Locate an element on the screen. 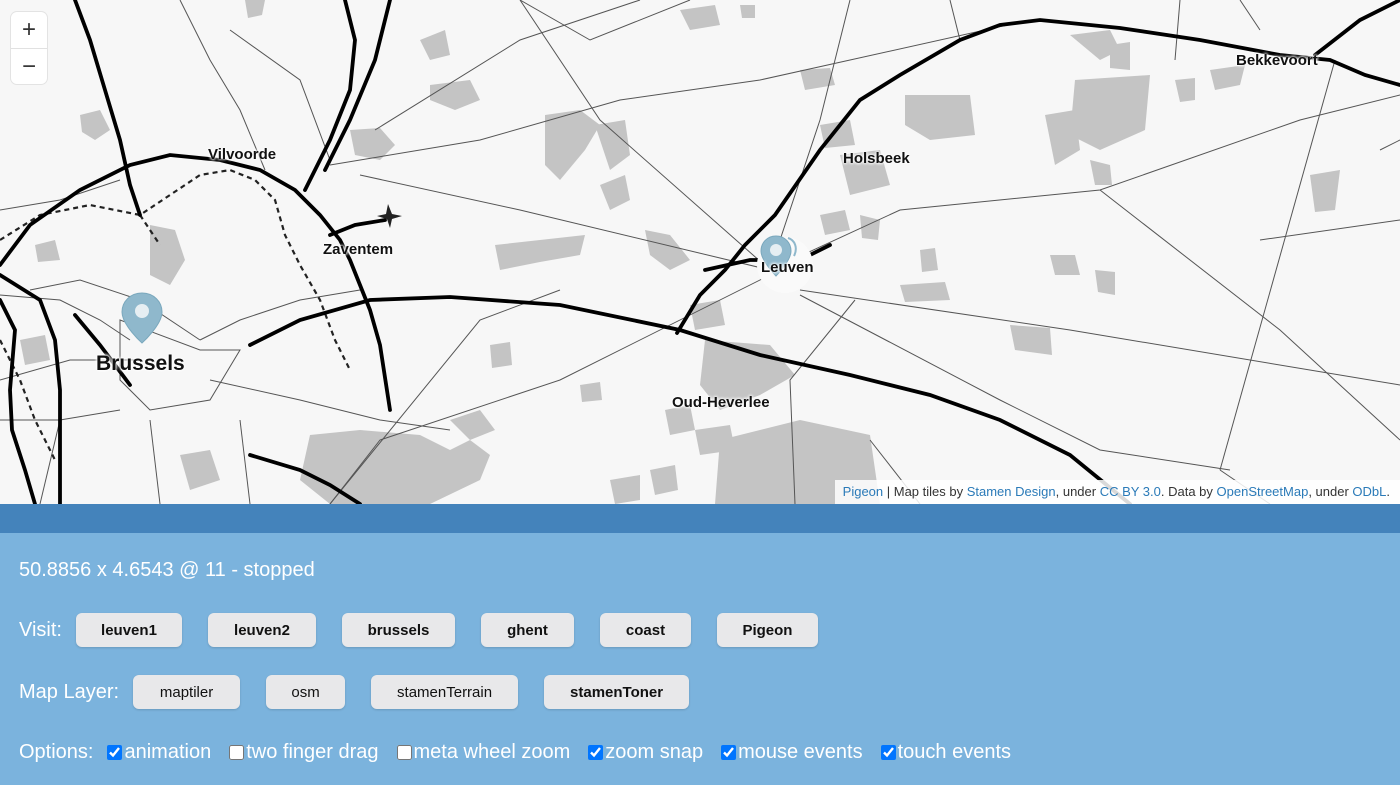  attribution-text: | Map tiles by is located at coordinates (925, 491).